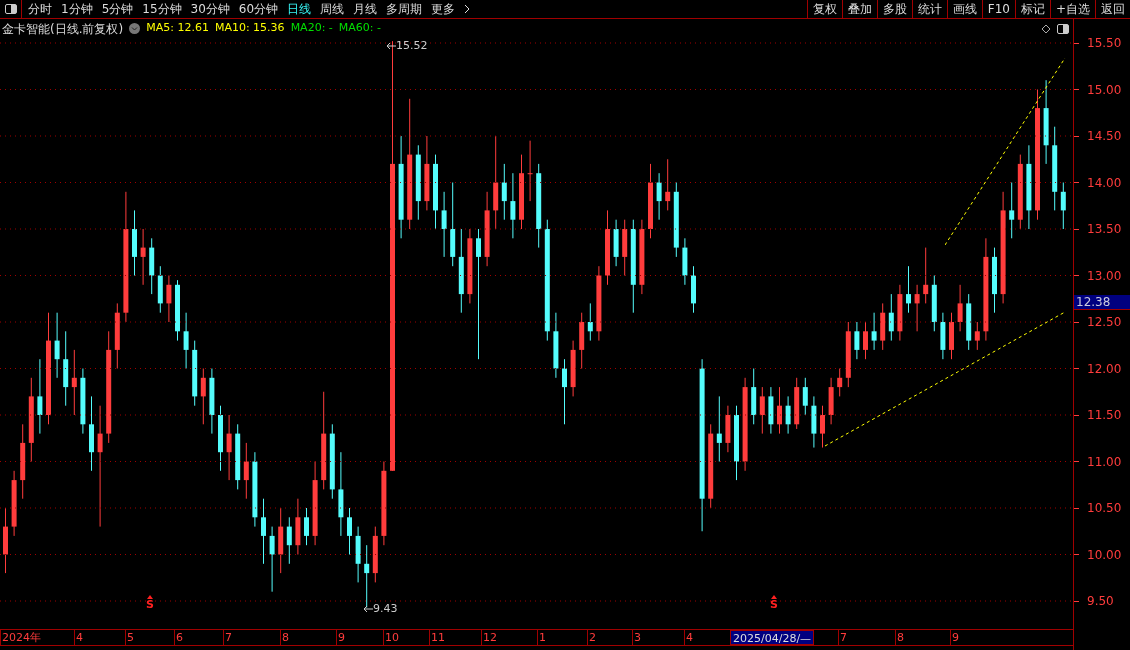  What do you see at coordinates (636, 637) in the screenshot?
I see `month-label: 3` at bounding box center [636, 637].